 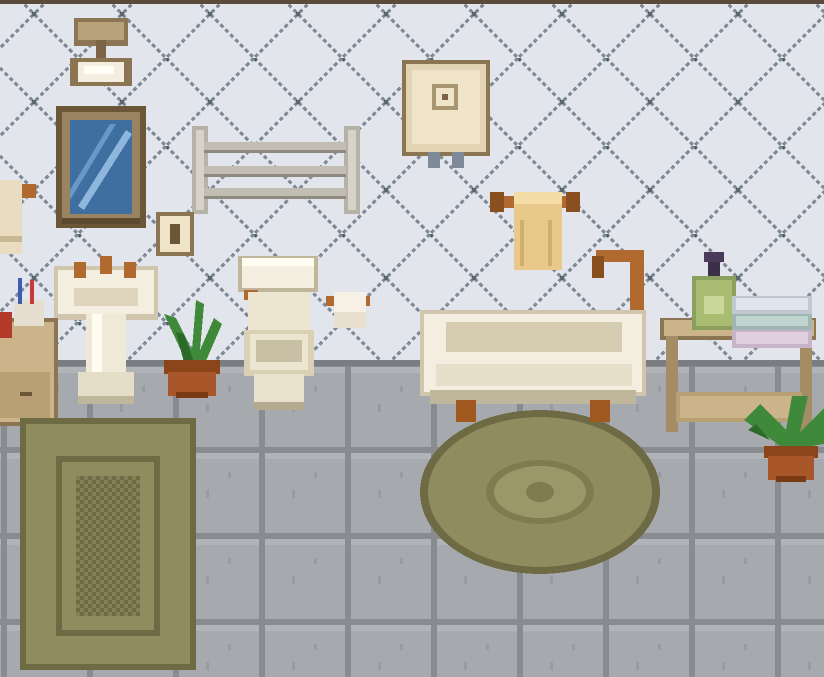 I want to click on switch-icon, so click(x=175, y=234).